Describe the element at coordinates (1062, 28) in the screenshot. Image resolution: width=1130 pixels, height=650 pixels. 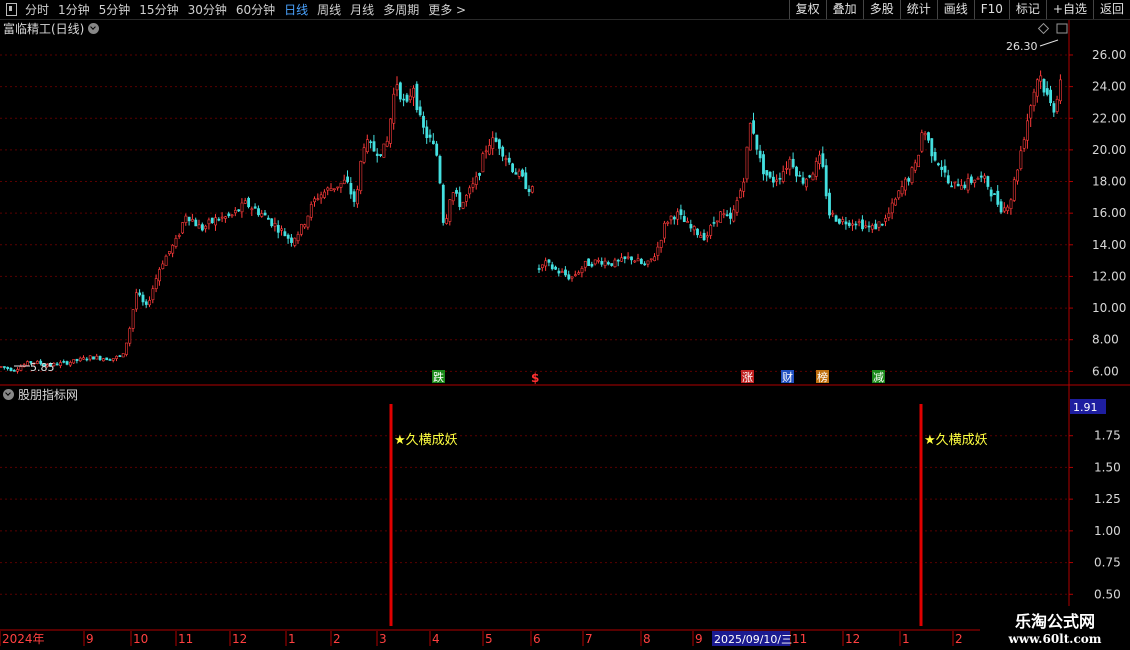
I see `window-icon` at that location.